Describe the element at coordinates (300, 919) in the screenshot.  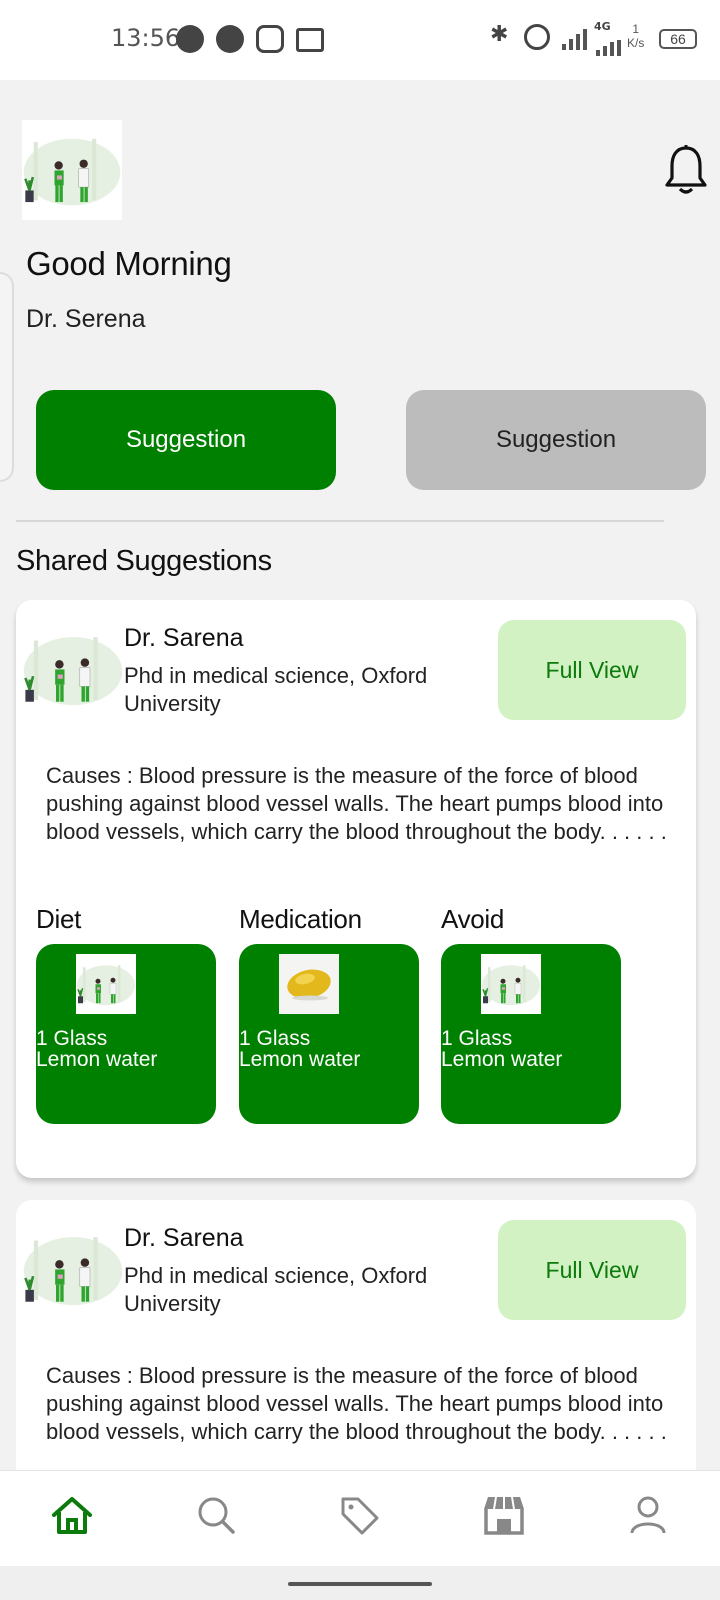
I see `medication-label: Medication` at that location.